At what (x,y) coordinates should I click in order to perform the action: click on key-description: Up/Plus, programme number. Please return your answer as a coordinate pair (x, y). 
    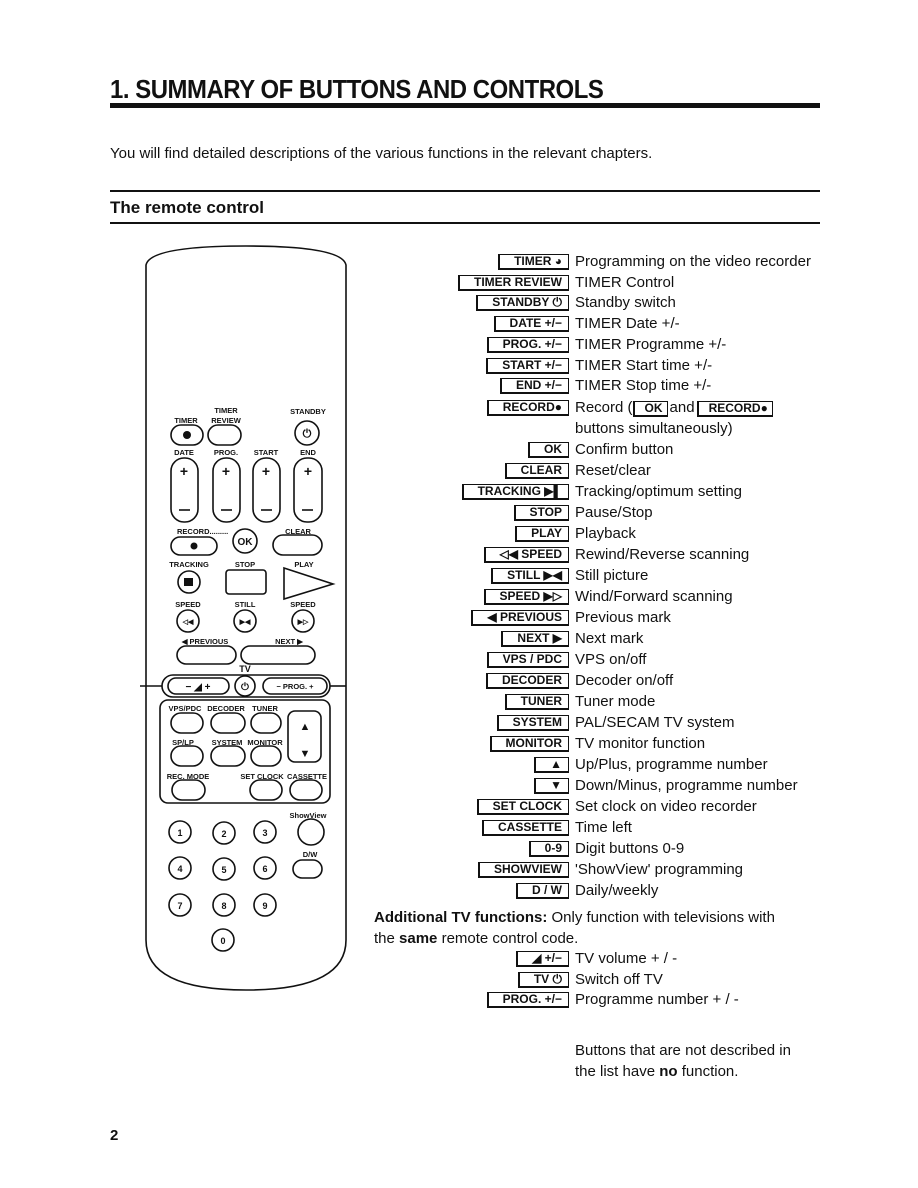
    Looking at the image, I should click on (671, 764).